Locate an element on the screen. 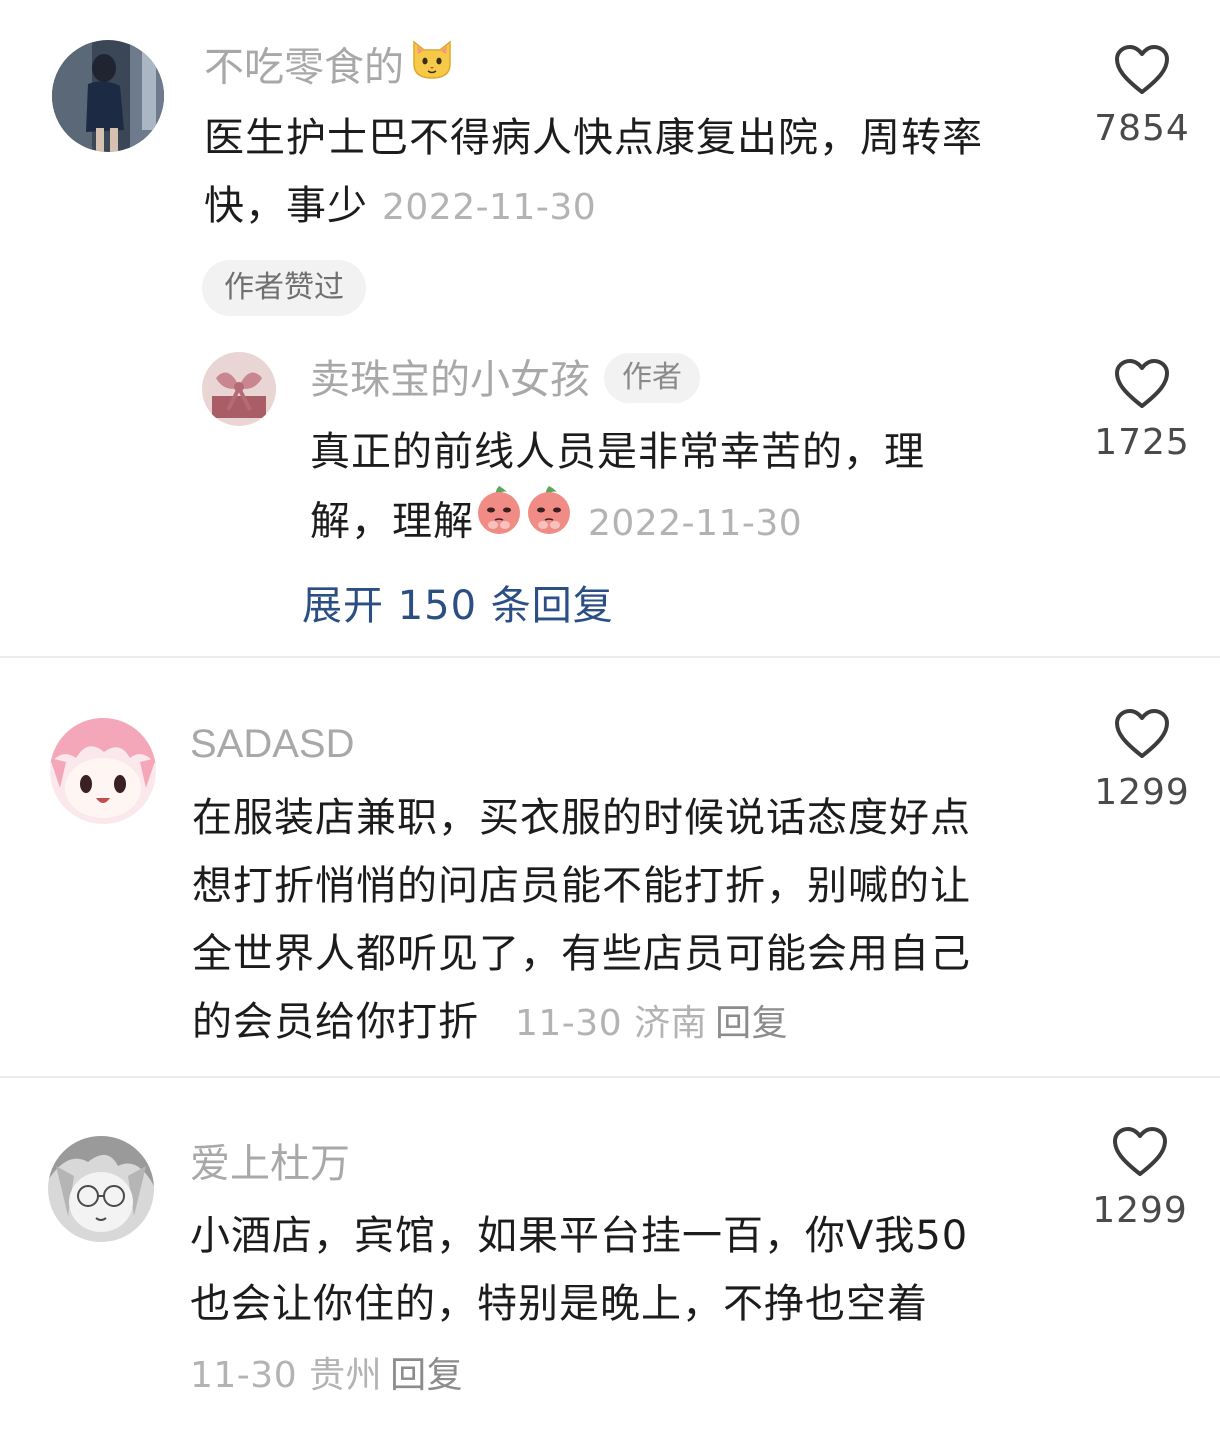  comment-location: 济南 is located at coordinates (671, 1023).